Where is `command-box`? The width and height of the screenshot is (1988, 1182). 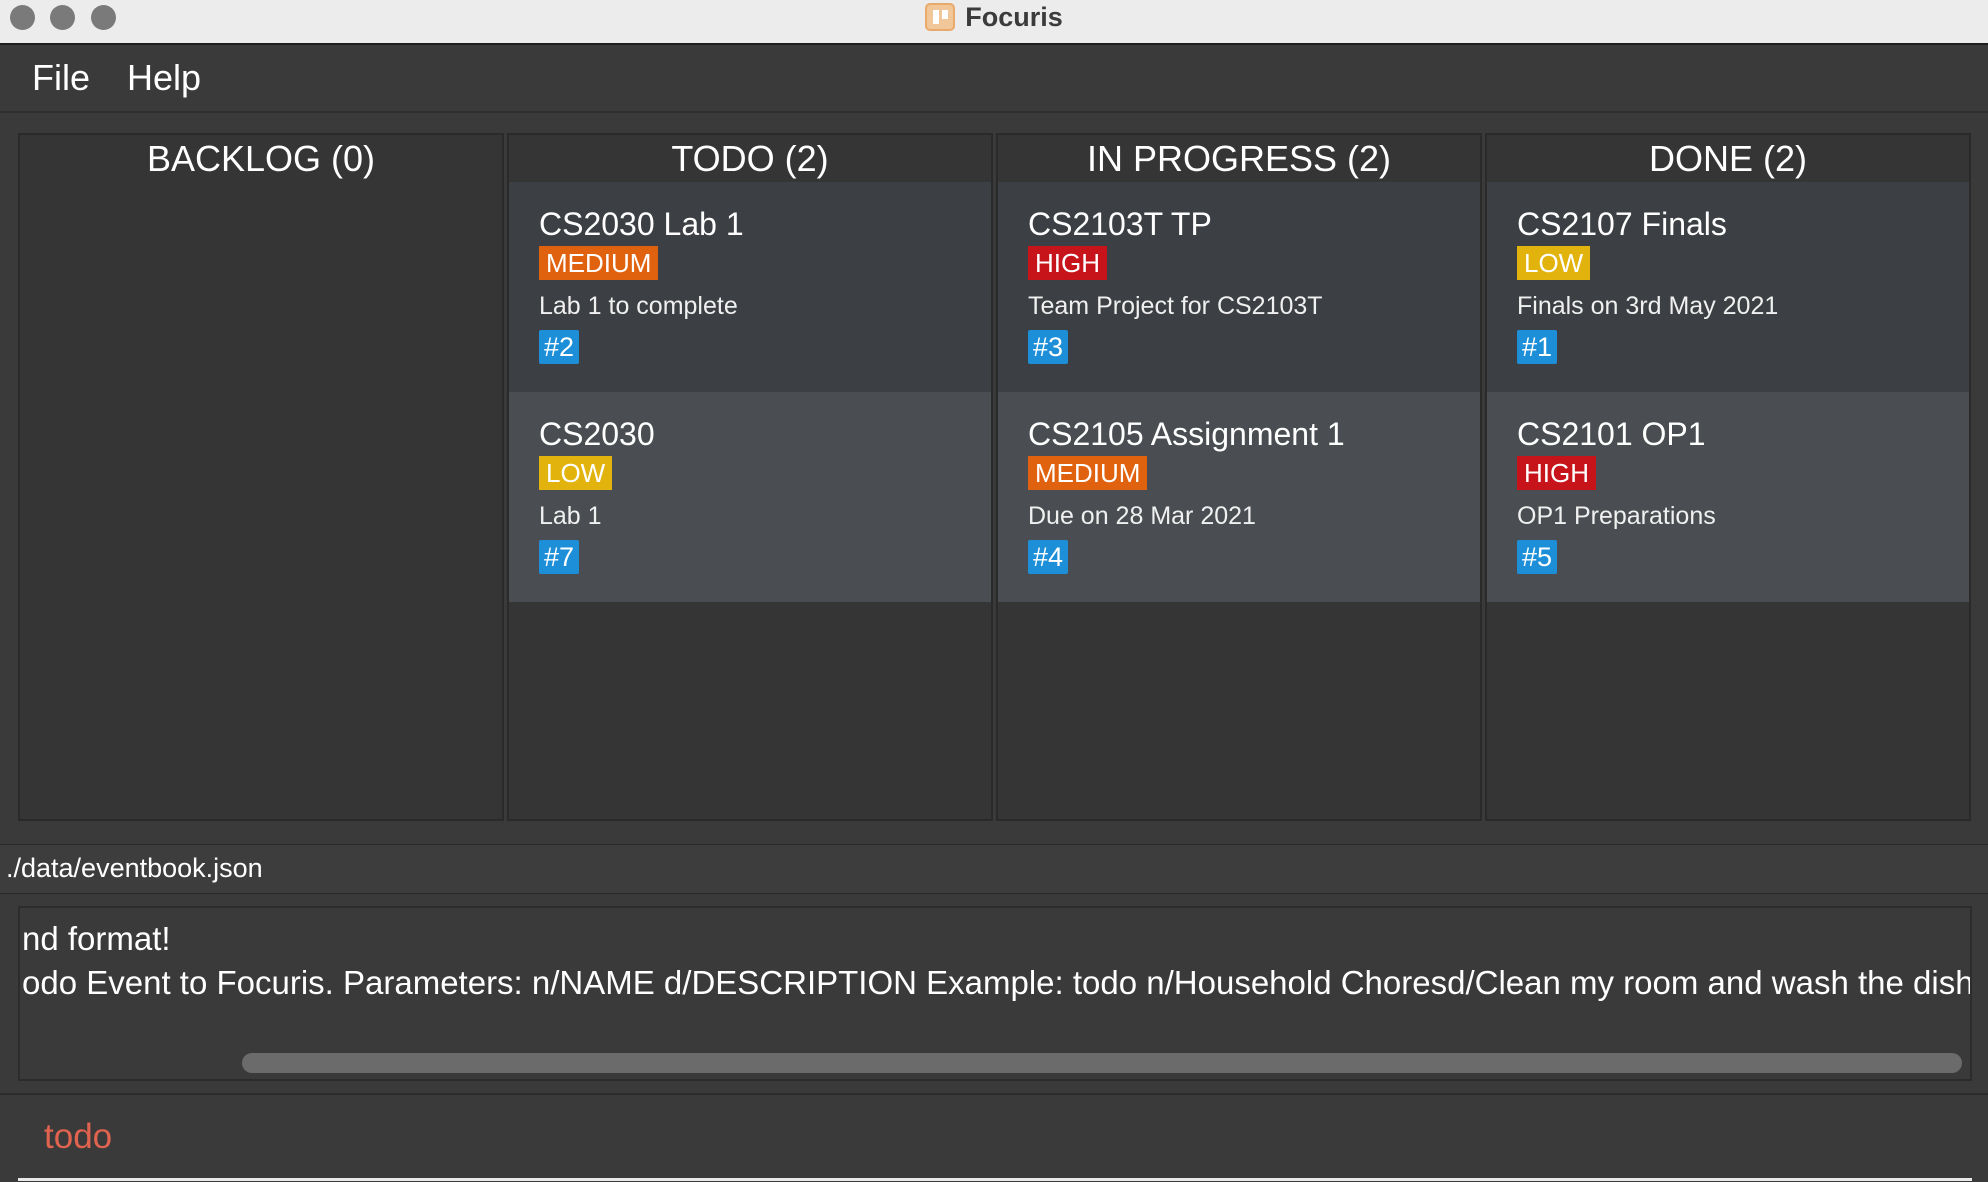
command-box is located at coordinates (994, 1137).